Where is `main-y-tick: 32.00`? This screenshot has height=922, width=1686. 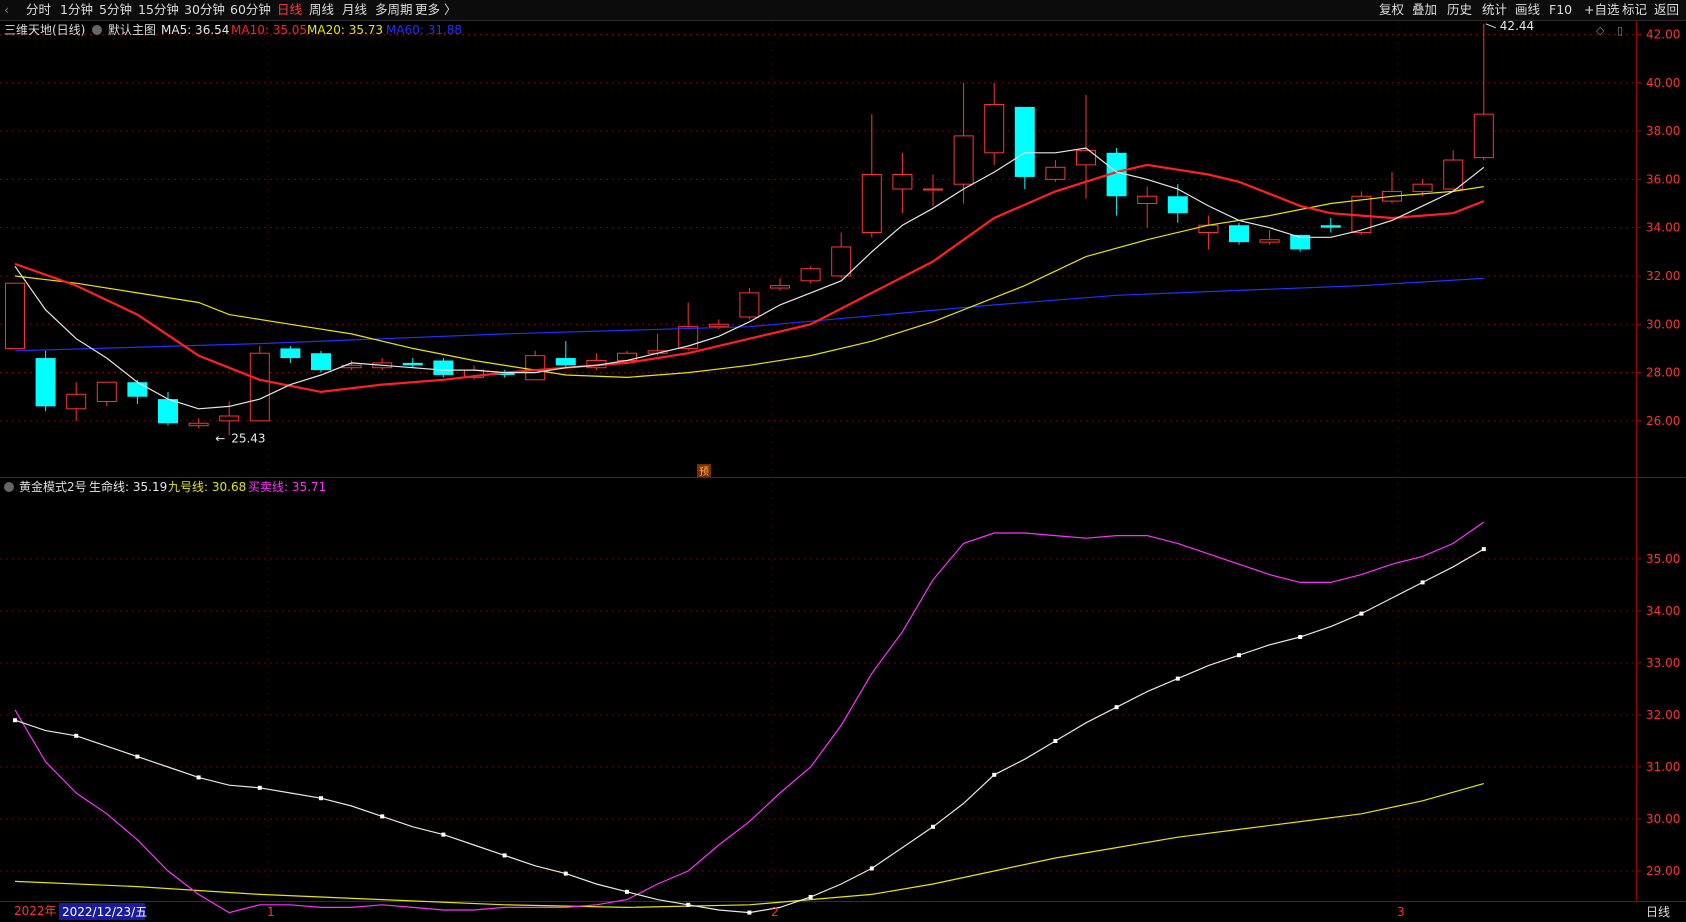
main-y-tick: 32.00 is located at coordinates (1663, 276).